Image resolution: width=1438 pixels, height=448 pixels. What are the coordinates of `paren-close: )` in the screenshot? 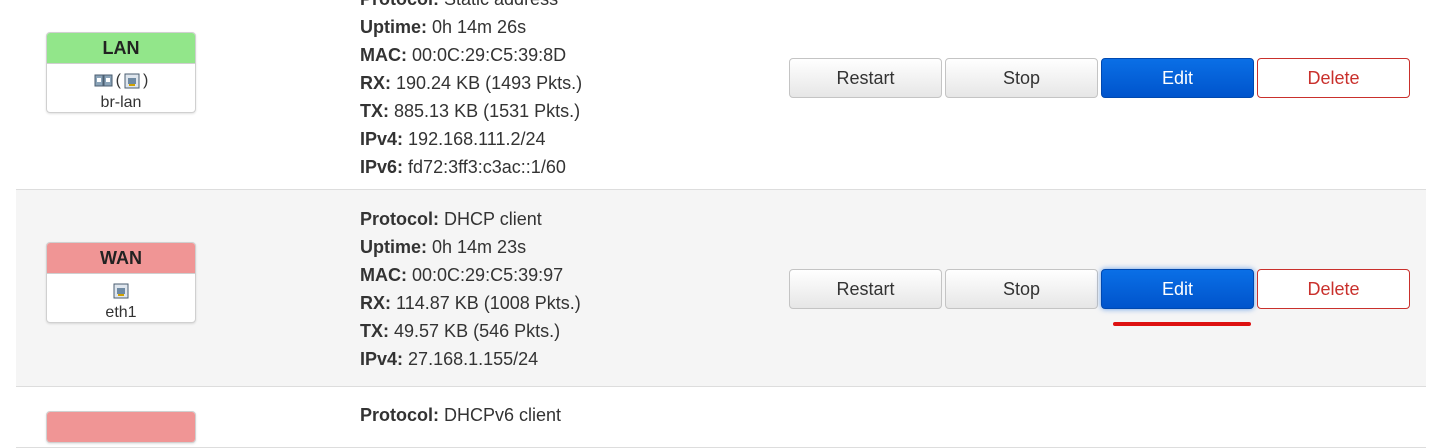 It's located at (146, 80).